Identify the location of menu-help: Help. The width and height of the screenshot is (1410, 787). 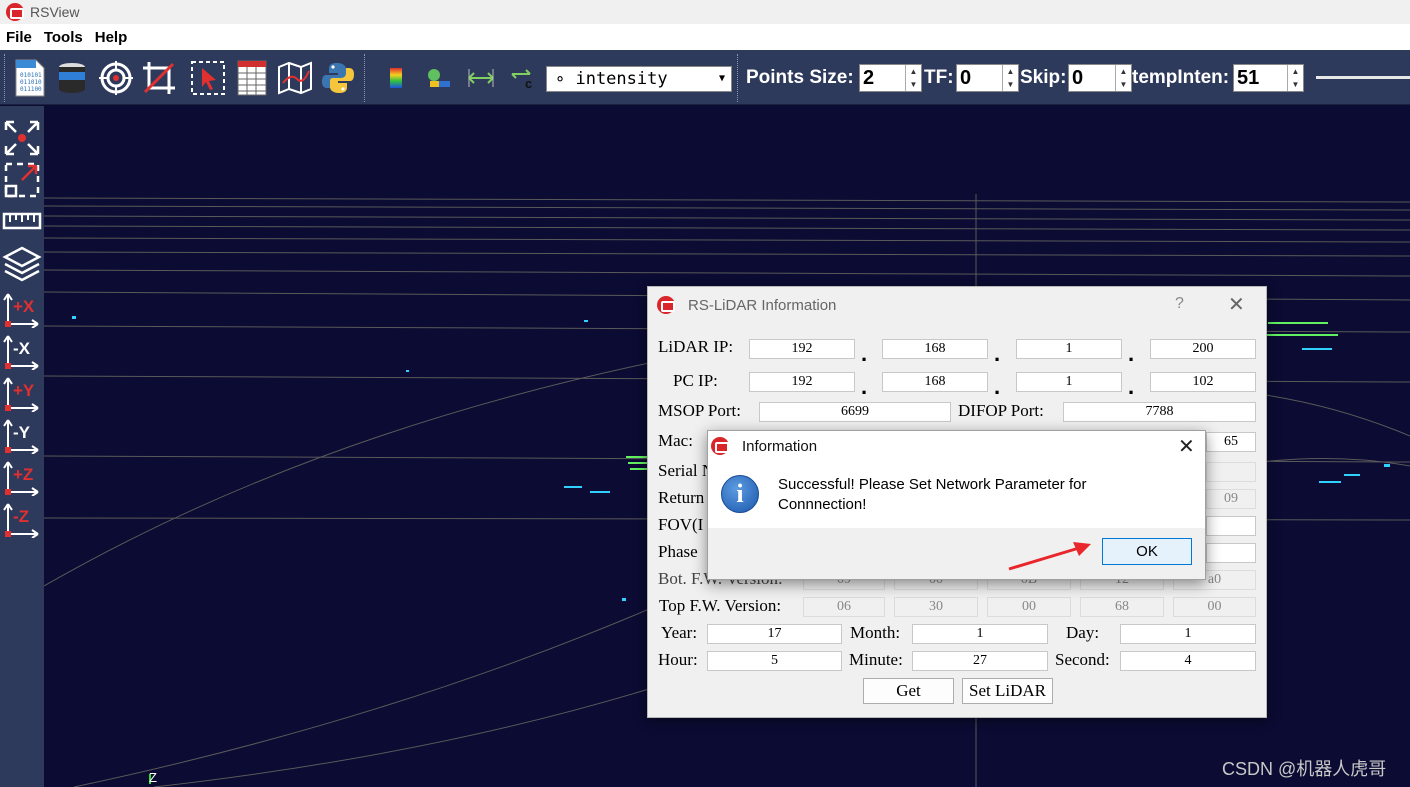
(111, 37).